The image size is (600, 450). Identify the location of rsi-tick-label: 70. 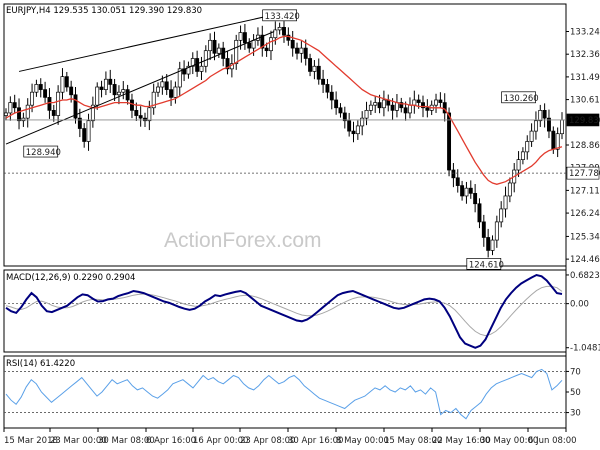
(575, 372).